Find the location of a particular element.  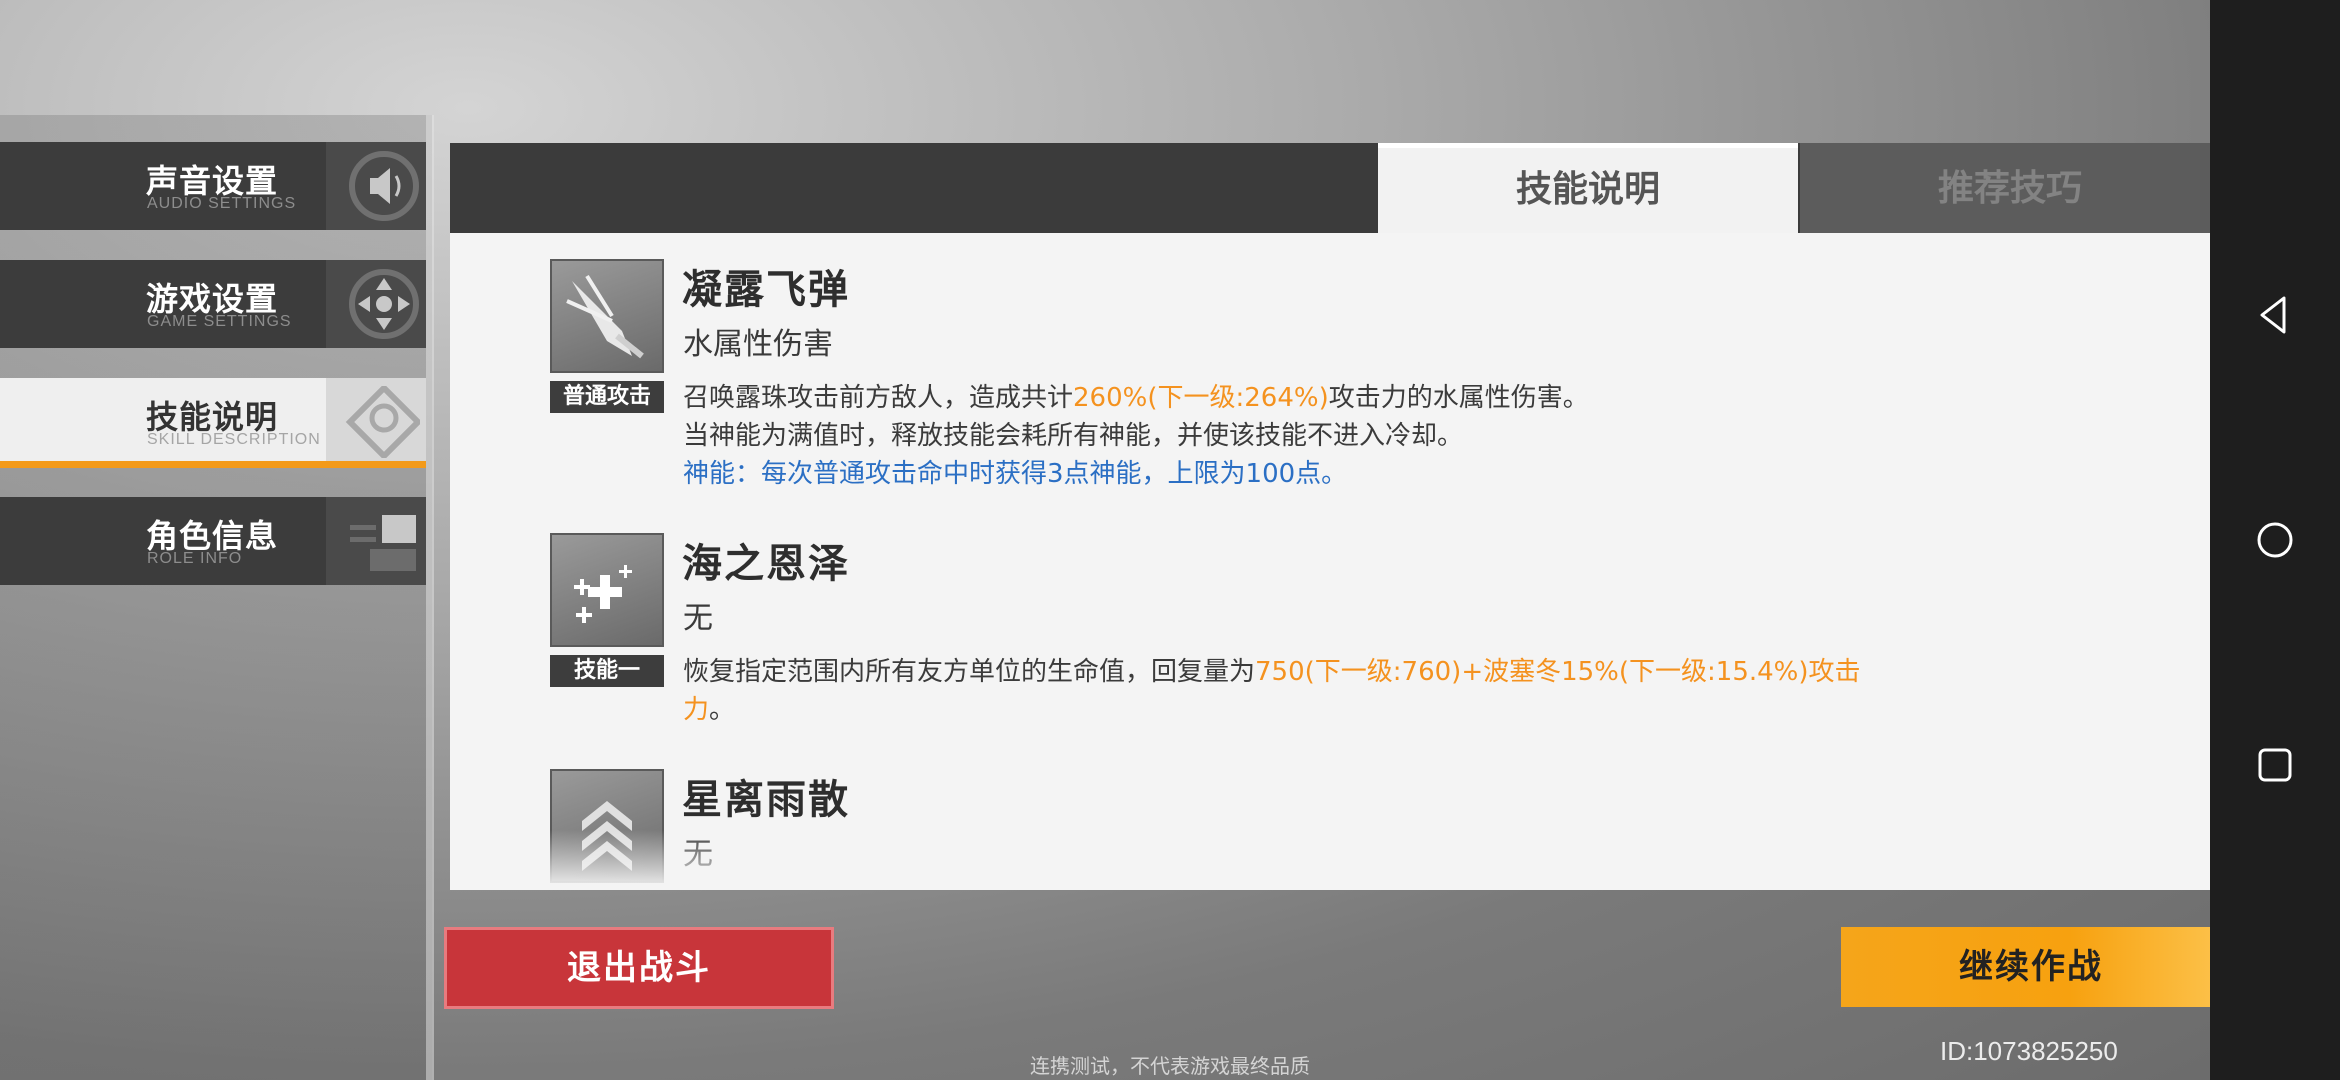

menu-item-audio-settings: 声音设置 AUDIO SETTINGS is located at coordinates (213, 186).